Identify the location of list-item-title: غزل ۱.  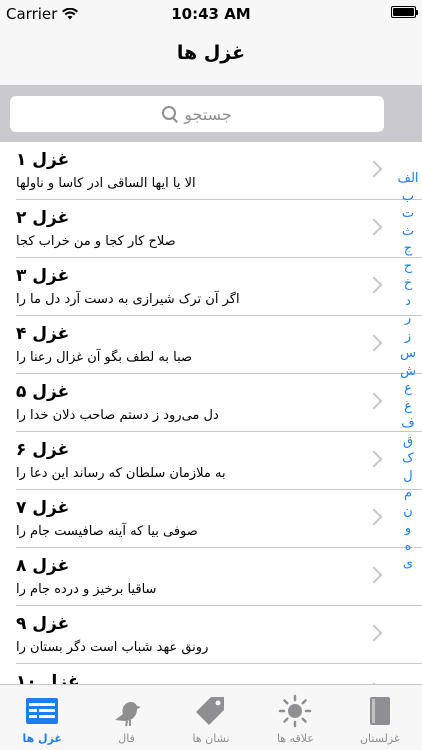
(43, 160).